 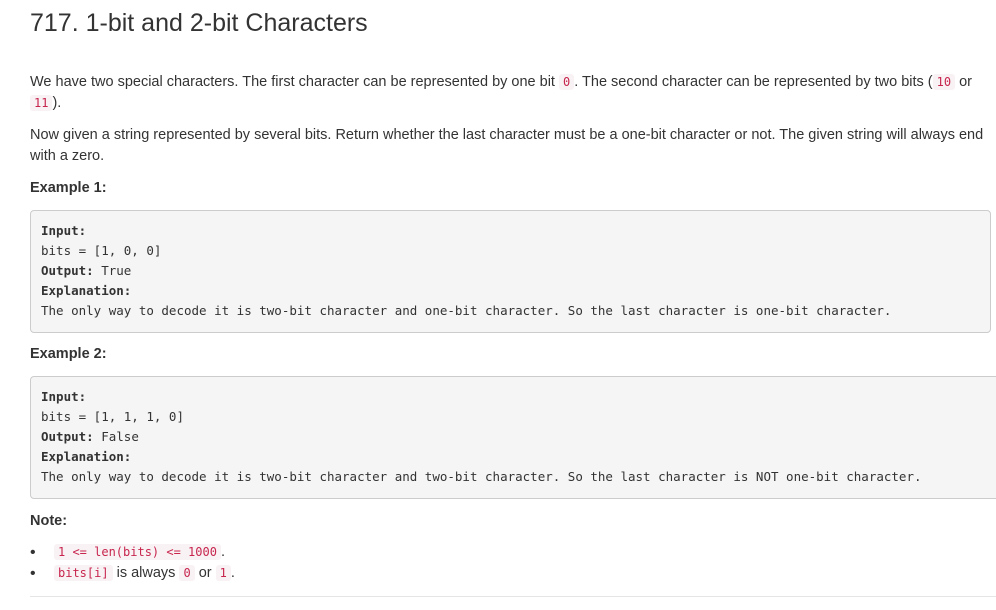 What do you see at coordinates (199, 23) in the screenshot?
I see `problem-title: 717. 1-bit and 2-bit Characters` at bounding box center [199, 23].